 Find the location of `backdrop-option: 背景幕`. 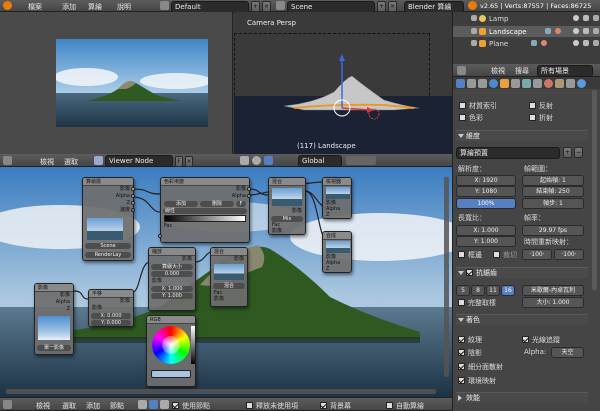

backdrop-option: 背景幕 is located at coordinates (335, 406).